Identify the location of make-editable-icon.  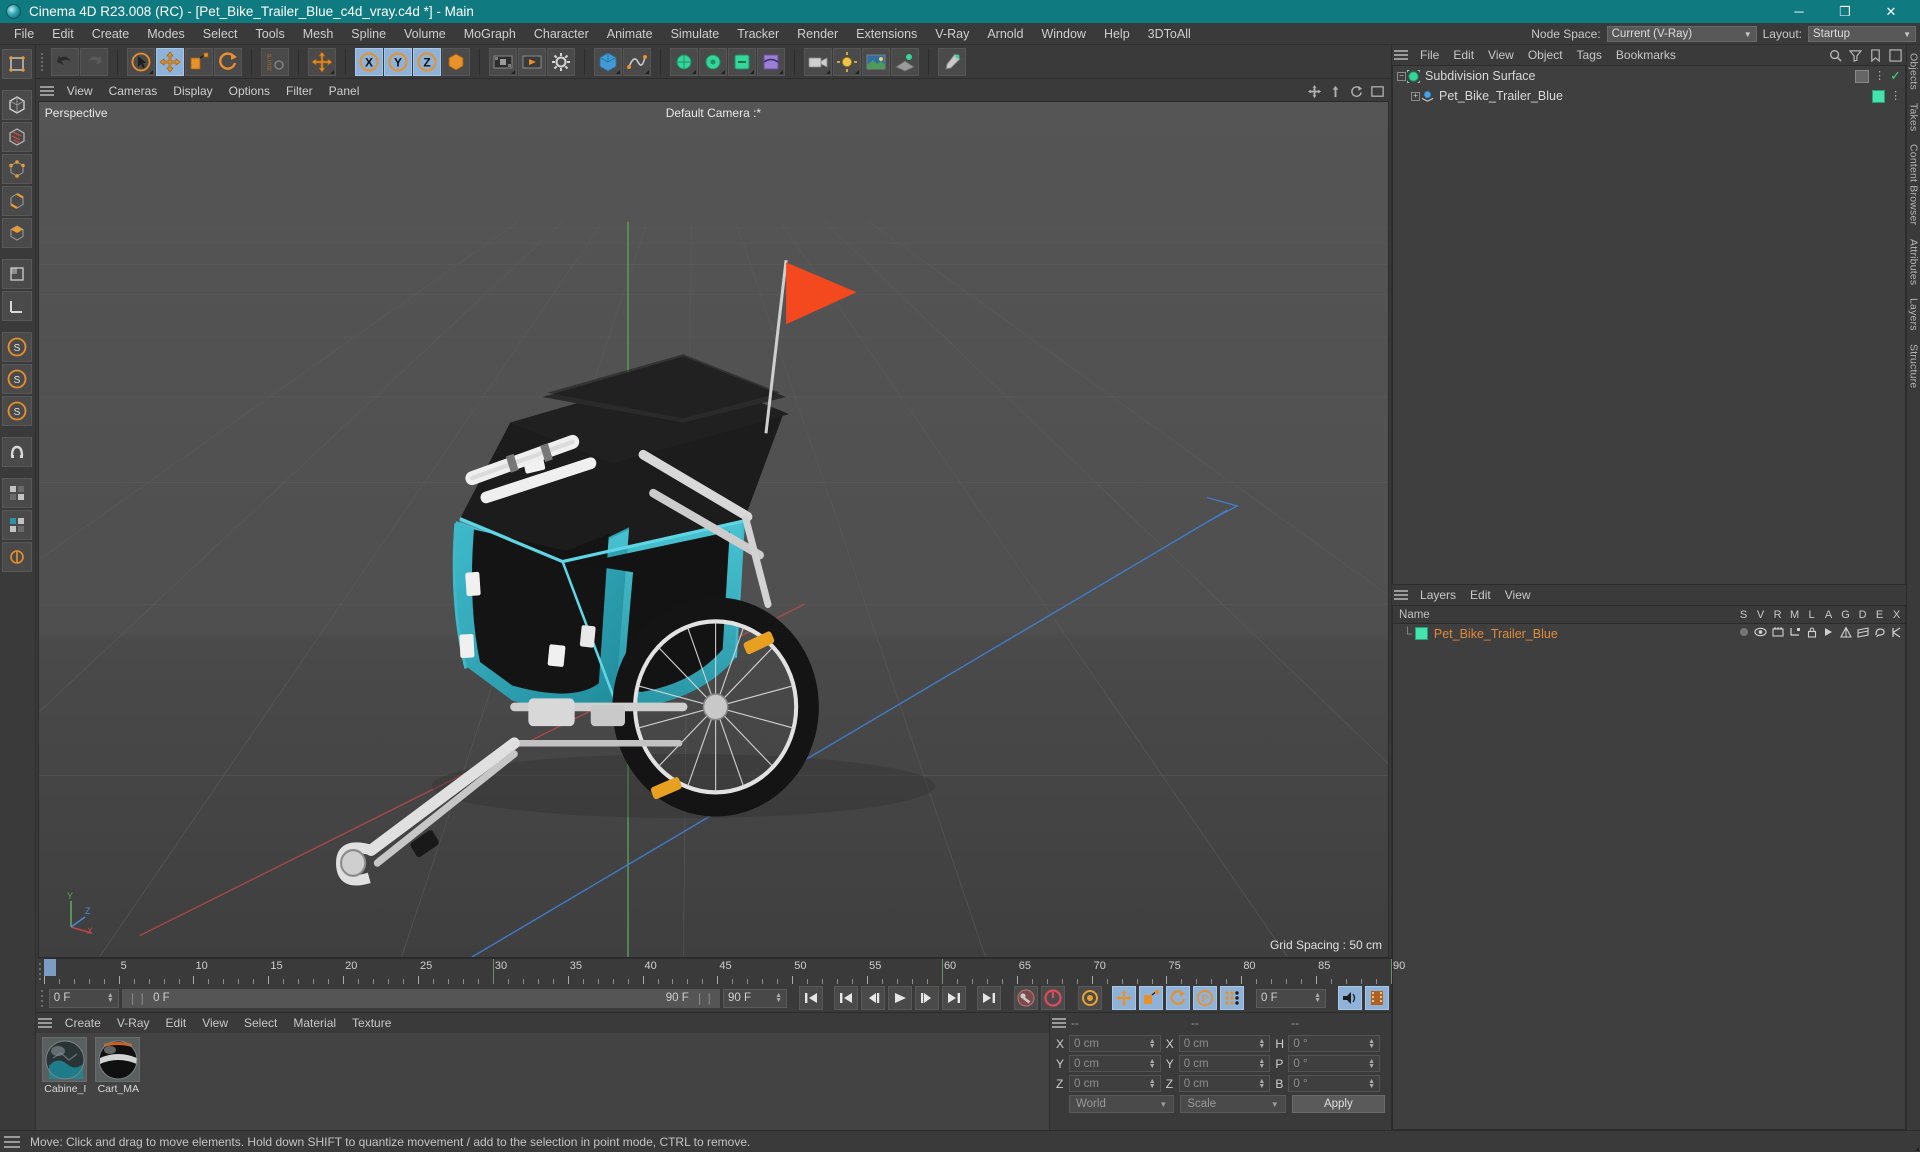
(17, 64).